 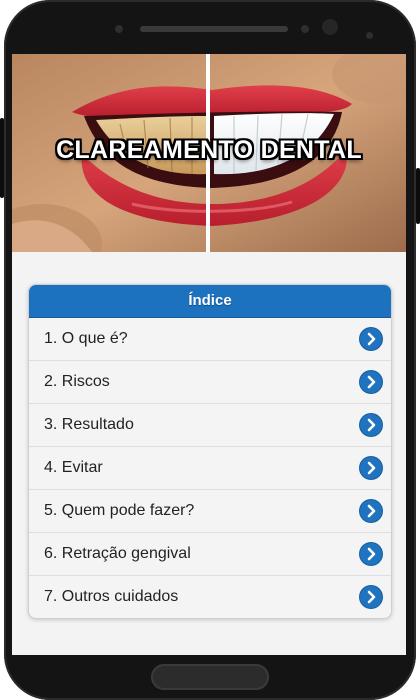 What do you see at coordinates (77, 381) in the screenshot?
I see `index-item-label: 2. Riscos` at bounding box center [77, 381].